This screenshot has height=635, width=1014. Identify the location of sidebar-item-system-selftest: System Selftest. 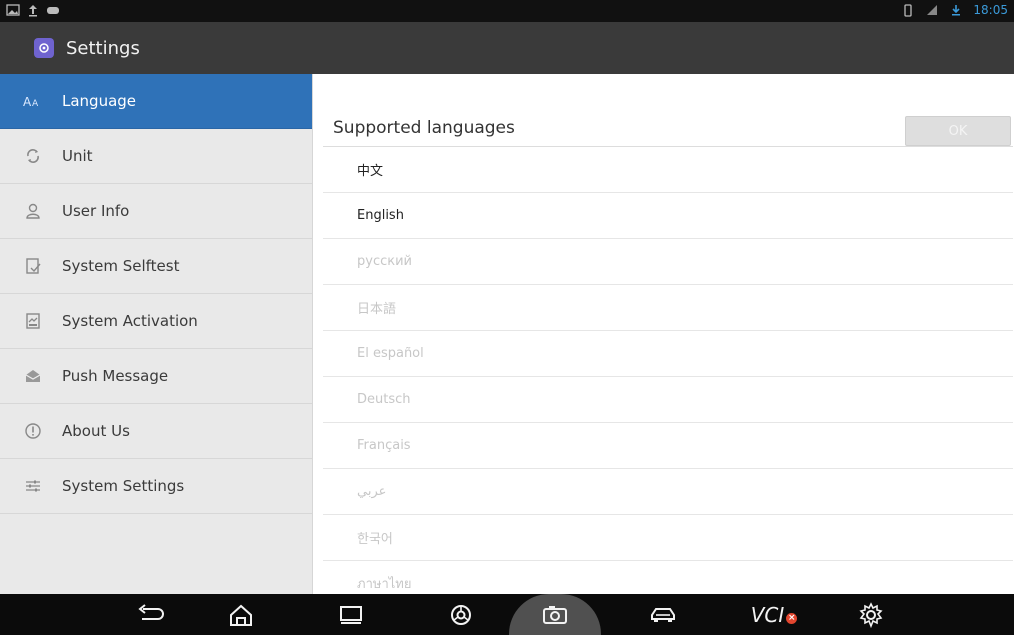
(156, 266).